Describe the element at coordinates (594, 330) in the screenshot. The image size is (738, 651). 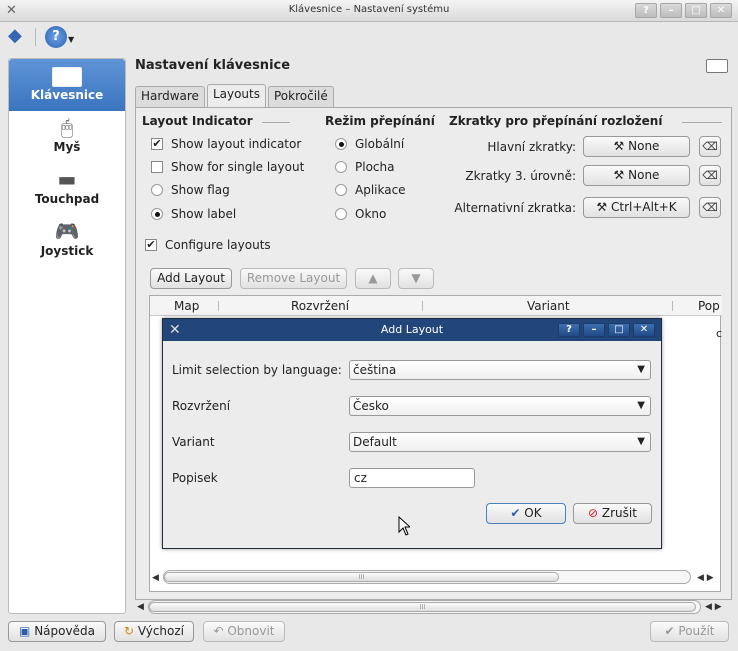
I see `dialog-minimize-button: –` at that location.